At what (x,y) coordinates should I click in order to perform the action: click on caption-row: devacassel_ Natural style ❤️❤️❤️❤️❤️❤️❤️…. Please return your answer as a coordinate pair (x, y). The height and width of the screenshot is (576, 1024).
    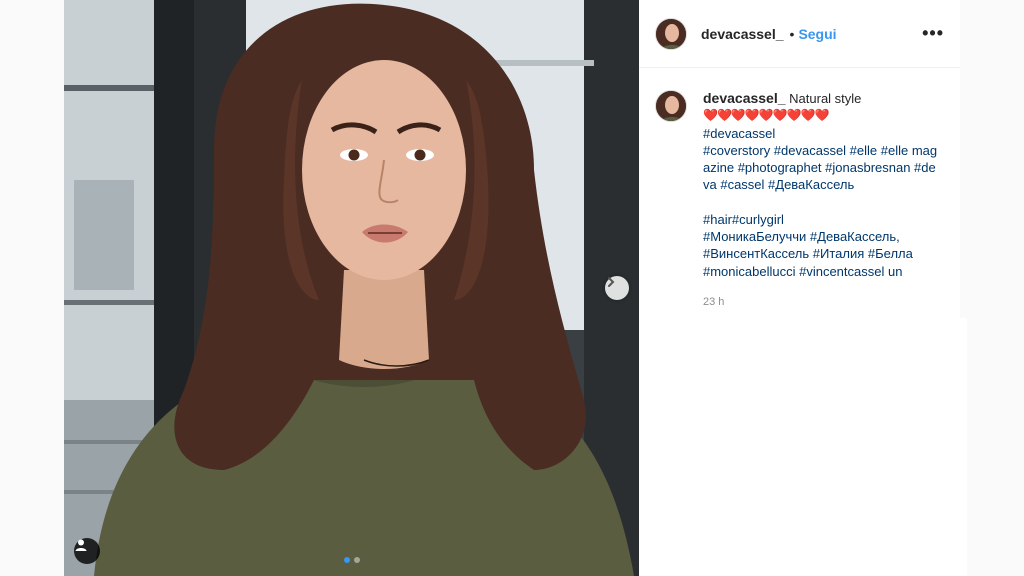
    Looking at the image, I should click on (799, 189).